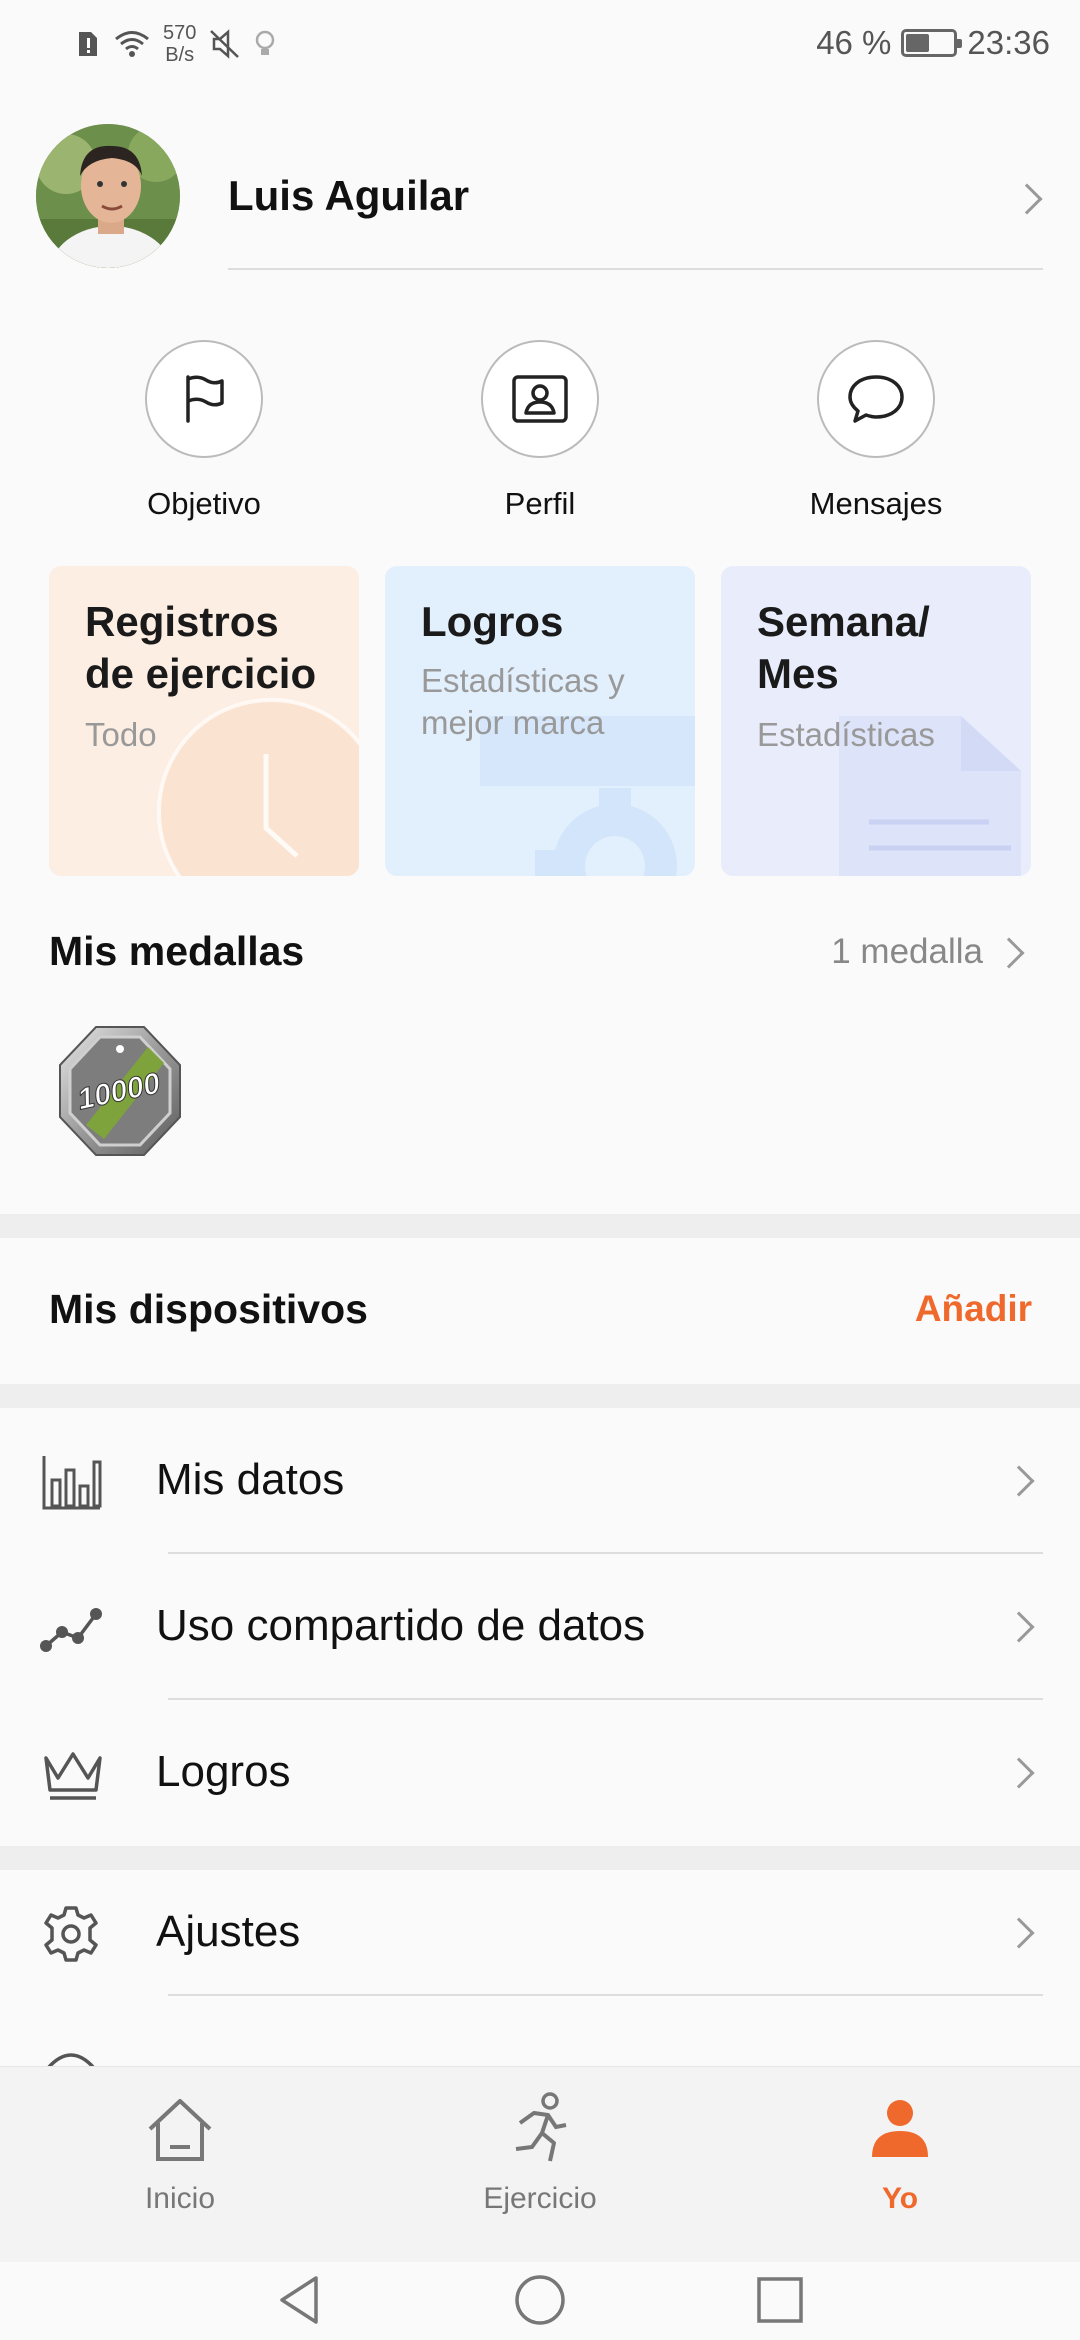 The height and width of the screenshot is (2340, 1080). What do you see at coordinates (132, 44) in the screenshot?
I see `wifi-icon` at bounding box center [132, 44].